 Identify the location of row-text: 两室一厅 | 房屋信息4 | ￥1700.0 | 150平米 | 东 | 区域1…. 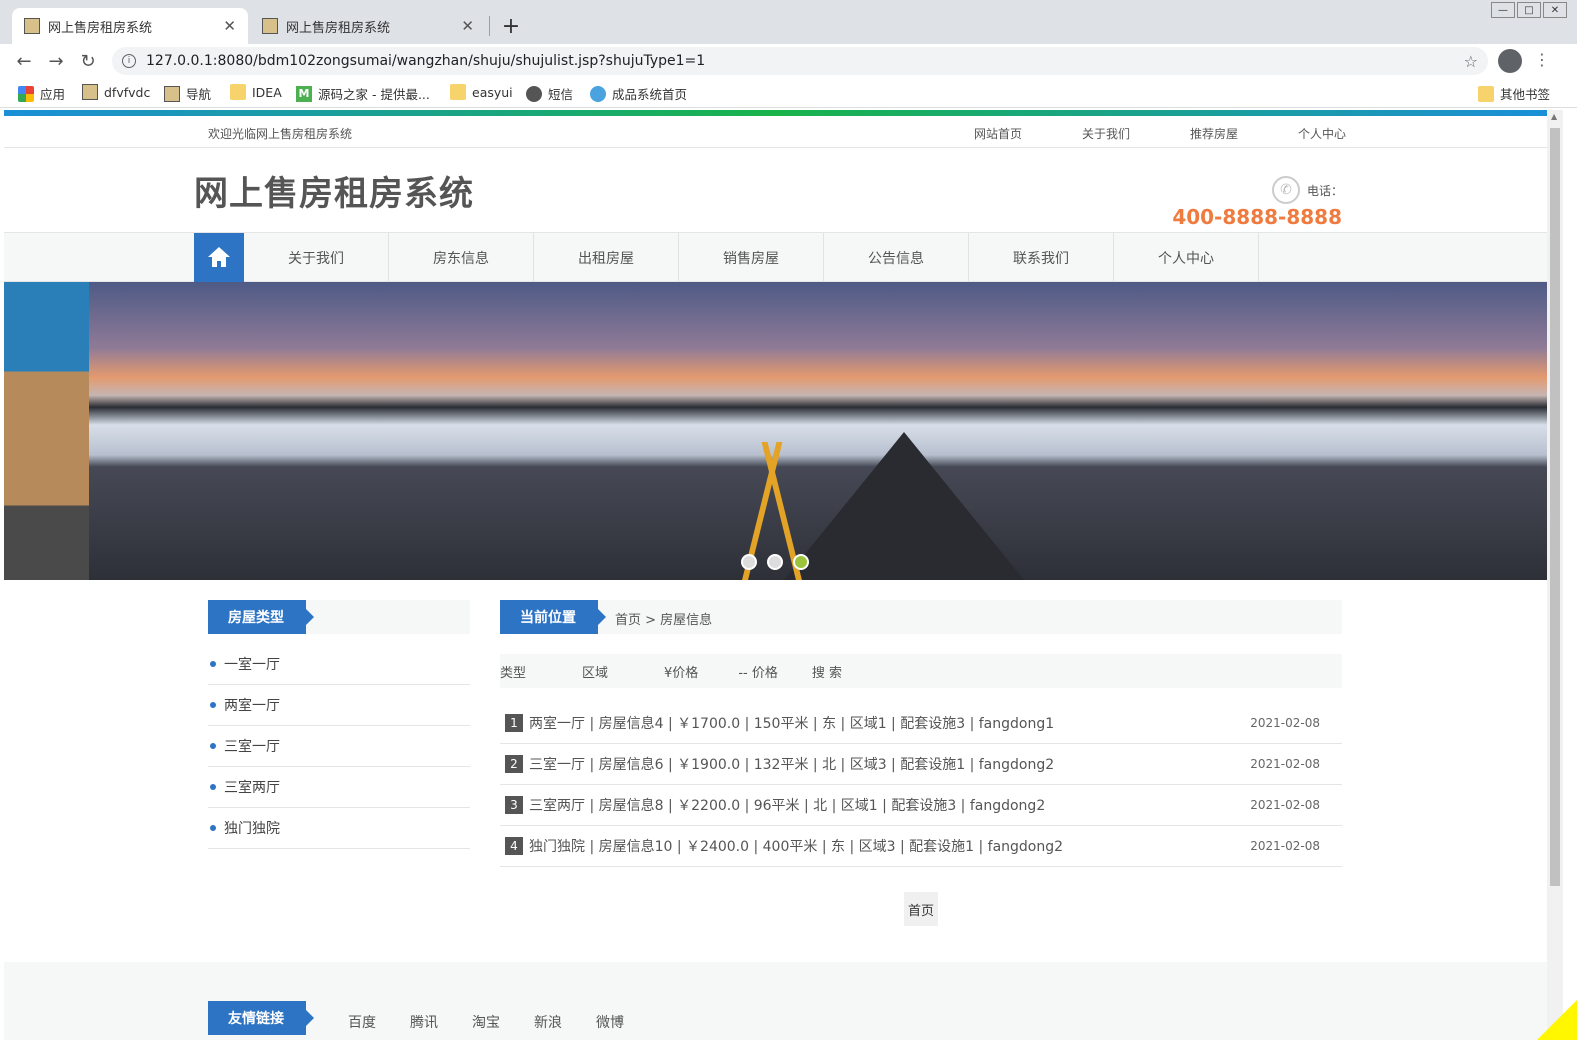
(791, 723).